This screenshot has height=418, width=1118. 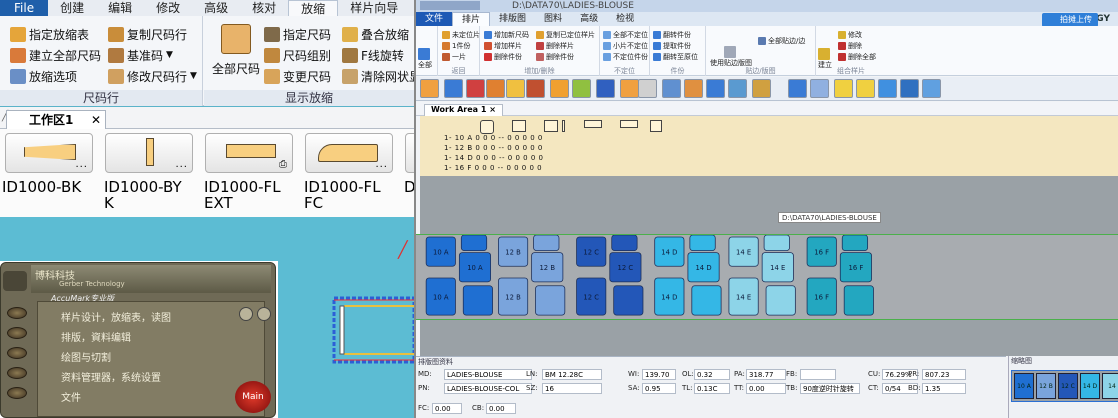 I want to click on menu-3: 修改, so click(x=168, y=8).